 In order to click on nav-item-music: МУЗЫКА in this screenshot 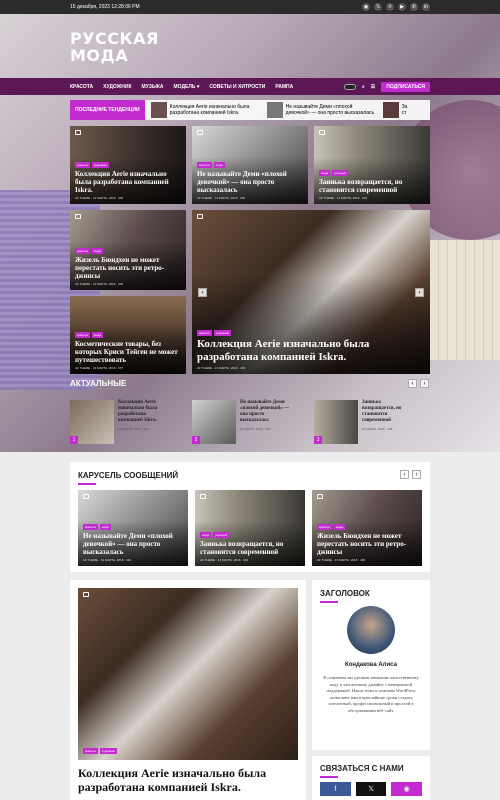, I will do `click(153, 87)`.